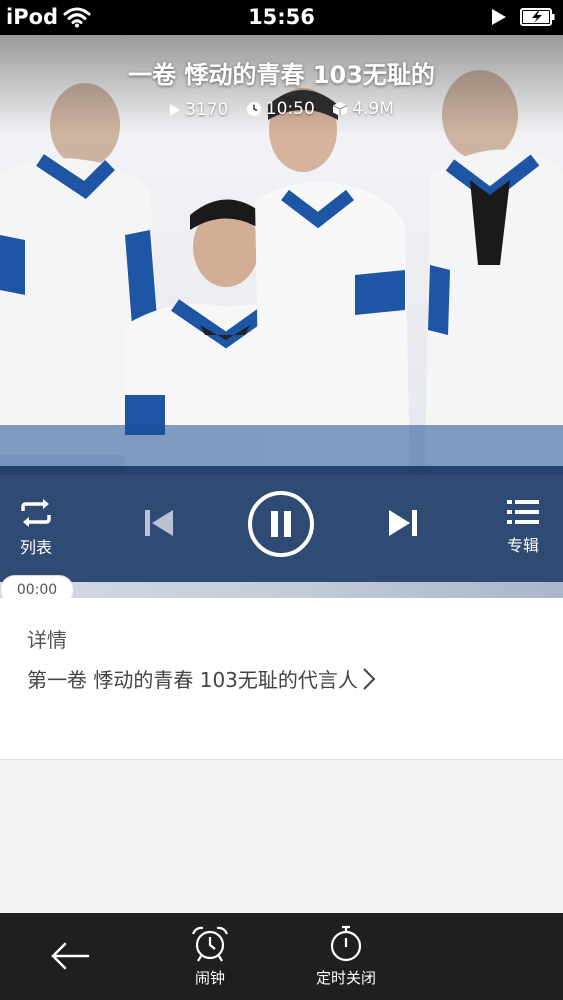 This screenshot has height=1000, width=563. Describe the element at coordinates (253, 109) in the screenshot. I see `clock-icon` at that location.